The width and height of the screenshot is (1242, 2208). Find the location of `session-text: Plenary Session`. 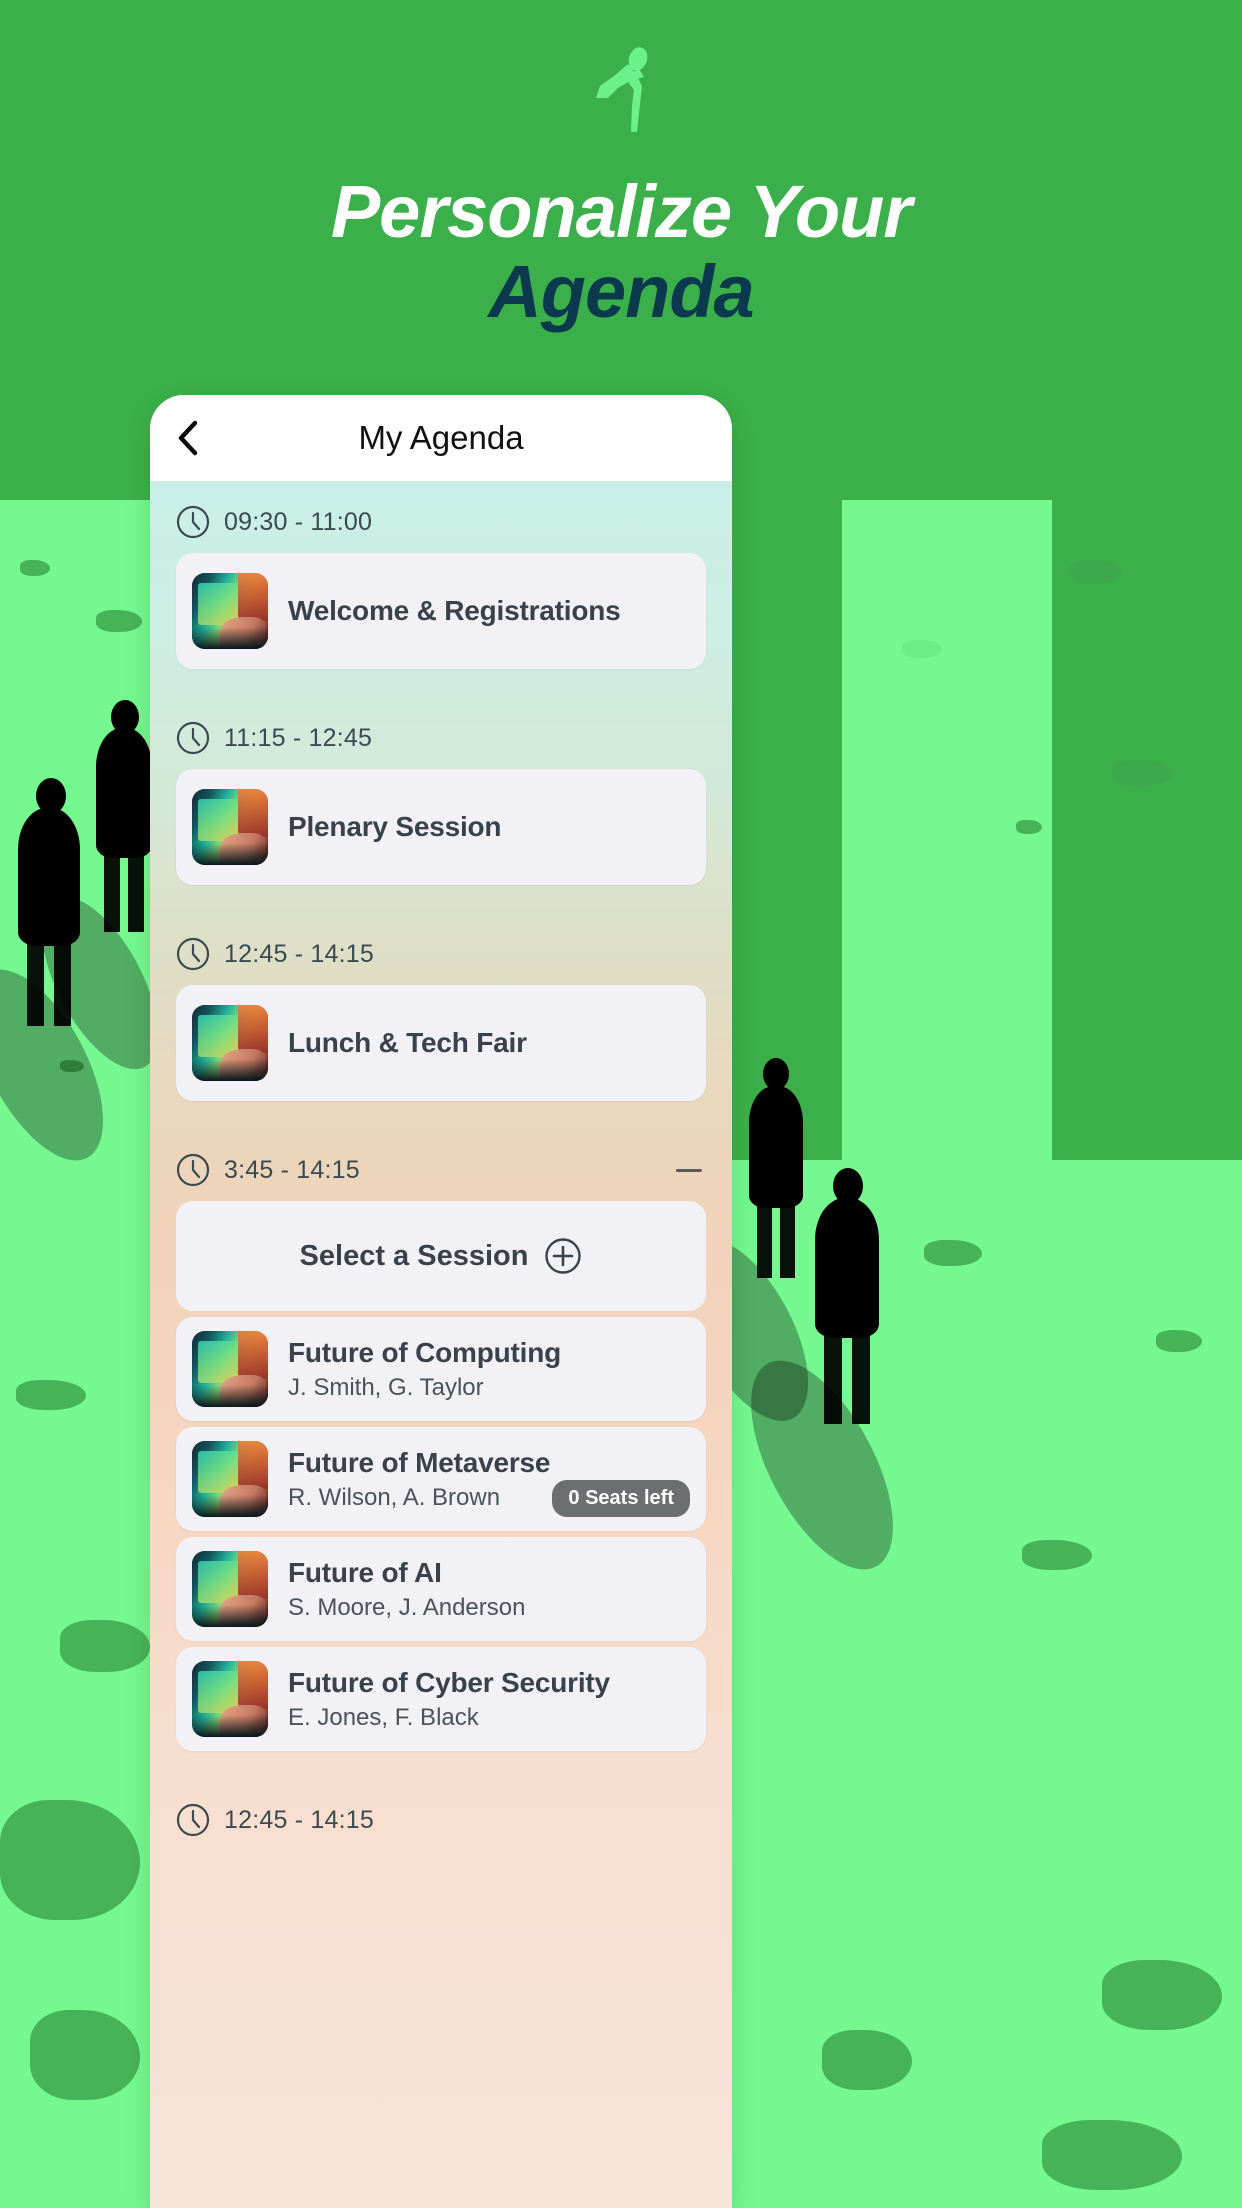

session-text: Plenary Session is located at coordinates (489, 827).